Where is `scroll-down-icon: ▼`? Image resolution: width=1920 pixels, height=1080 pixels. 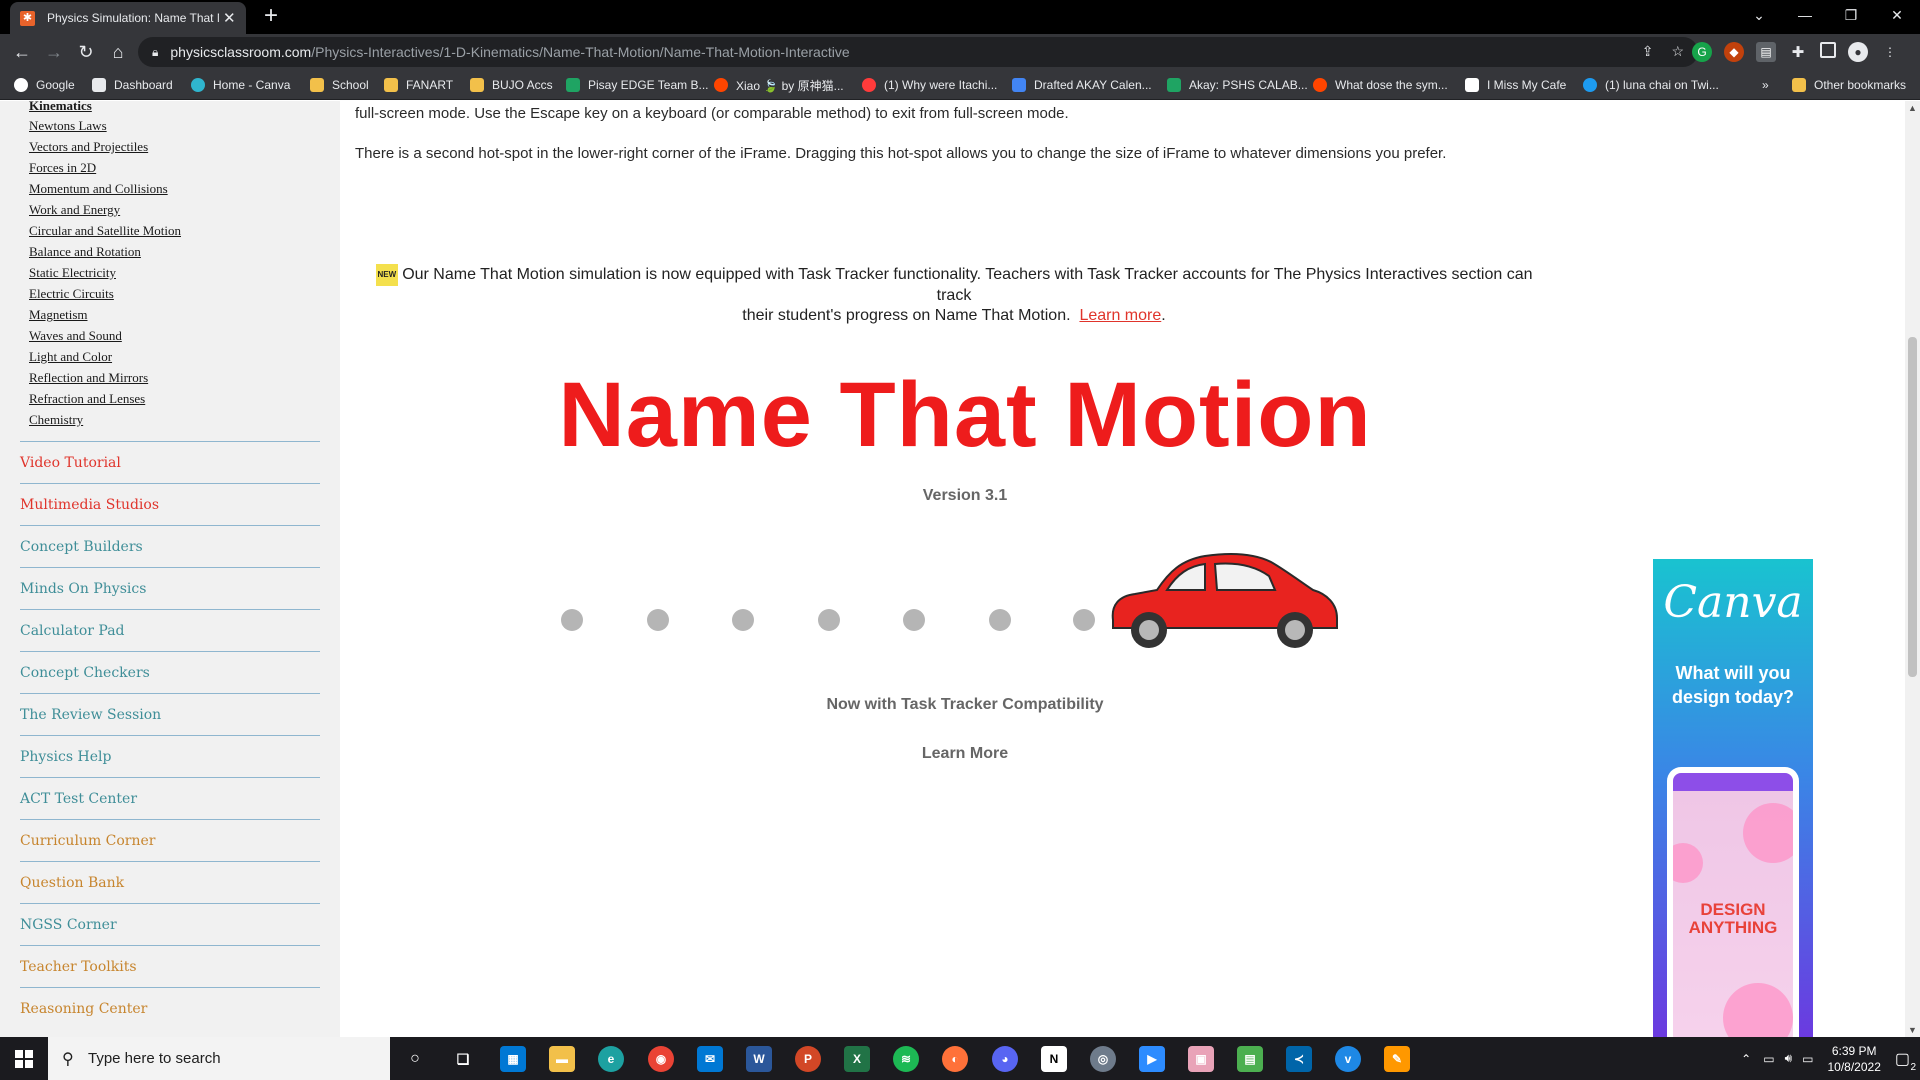
scroll-down-icon: ▼ is located at coordinates (1912, 1030).